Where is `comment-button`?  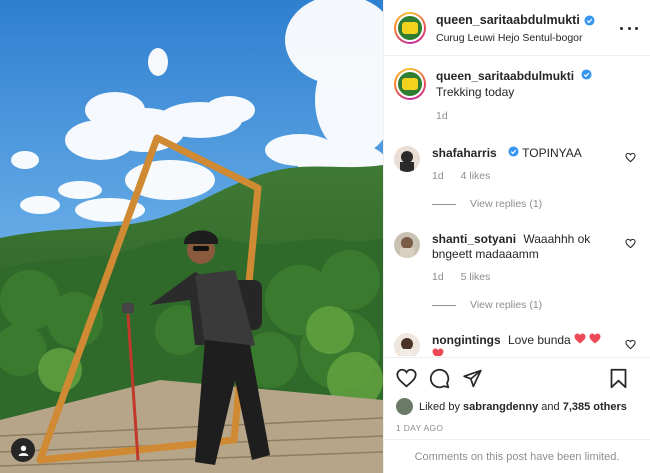 comment-button is located at coordinates (439, 378).